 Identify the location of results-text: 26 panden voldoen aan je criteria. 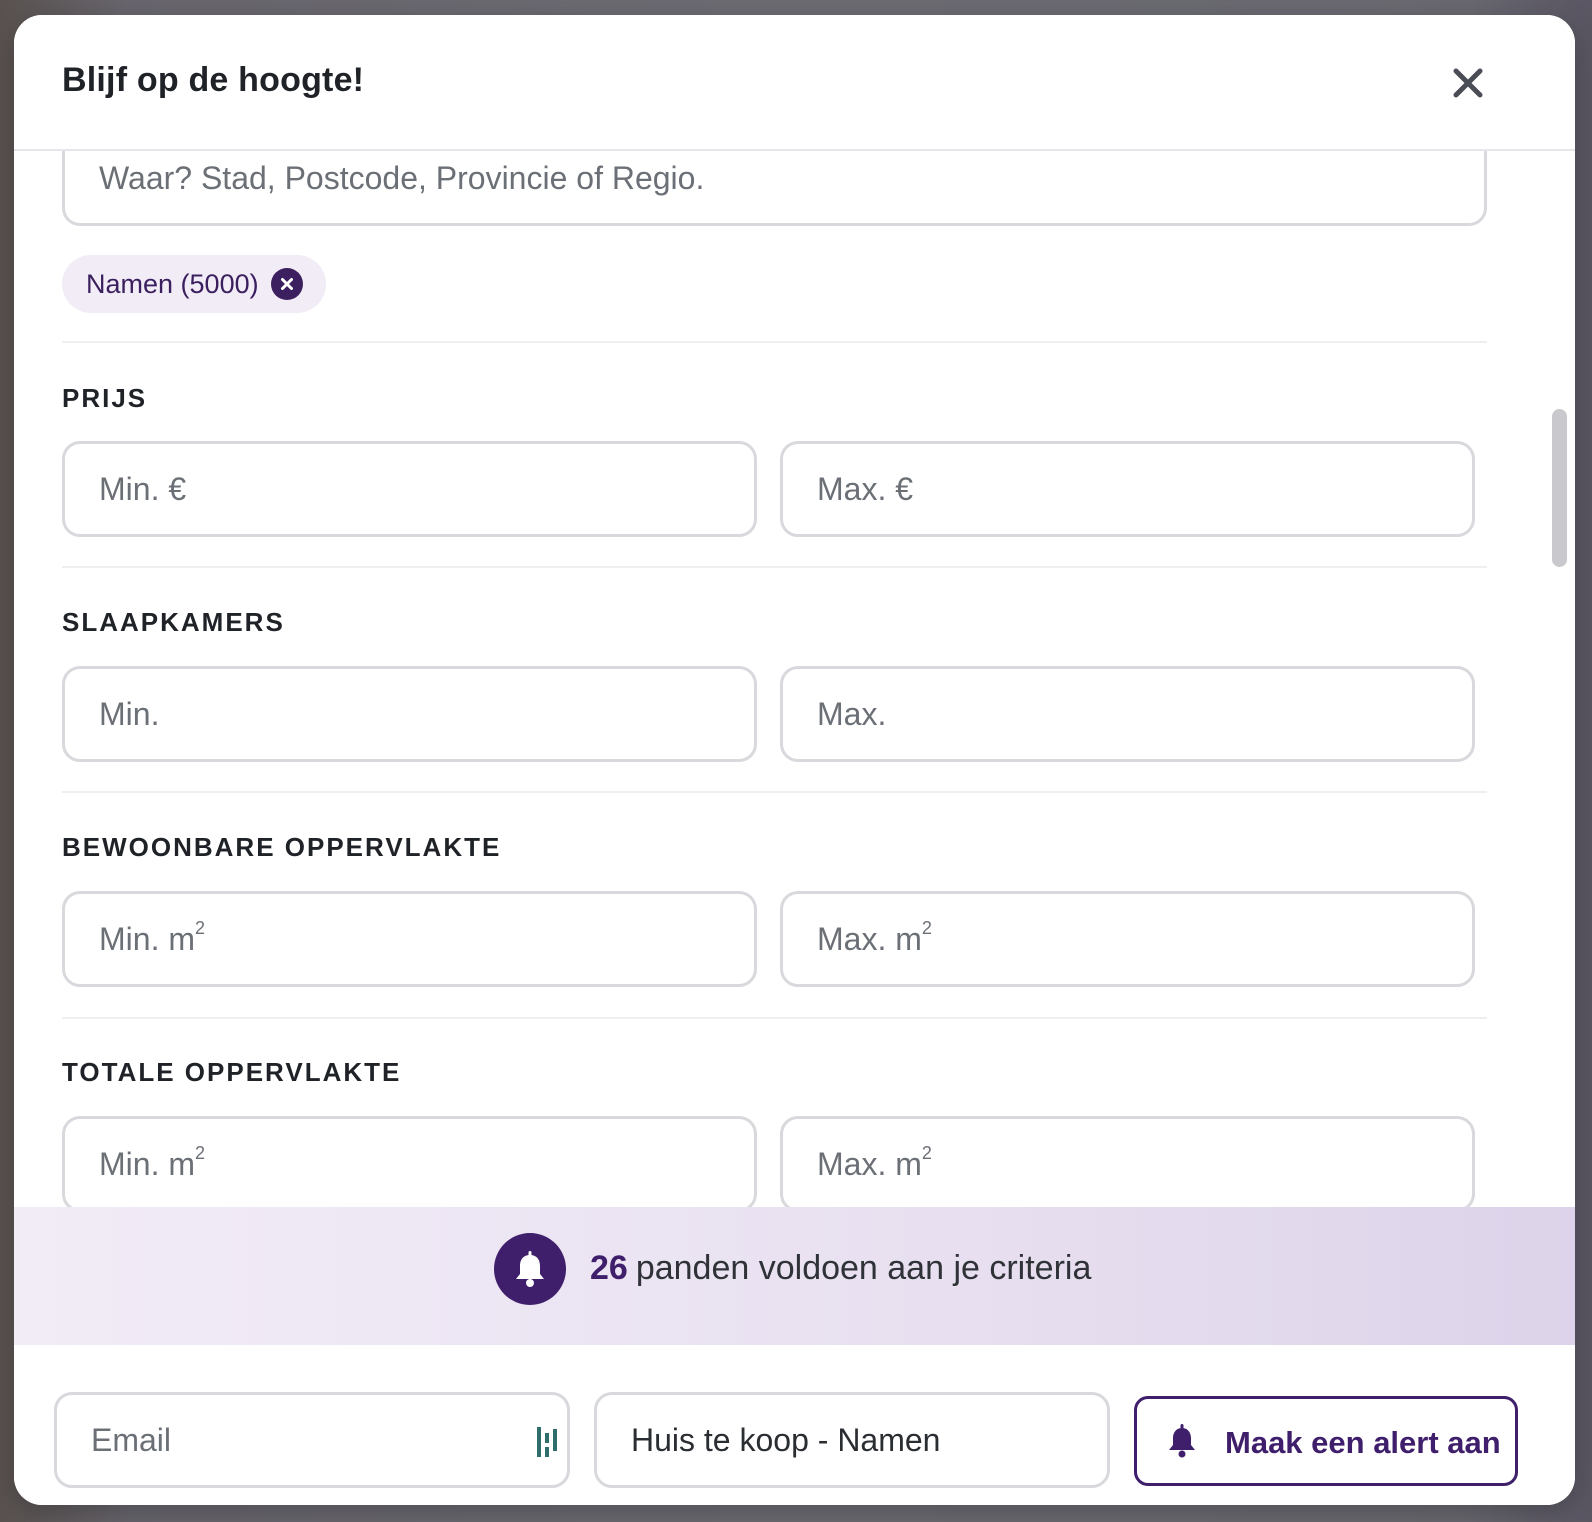
(840, 1268).